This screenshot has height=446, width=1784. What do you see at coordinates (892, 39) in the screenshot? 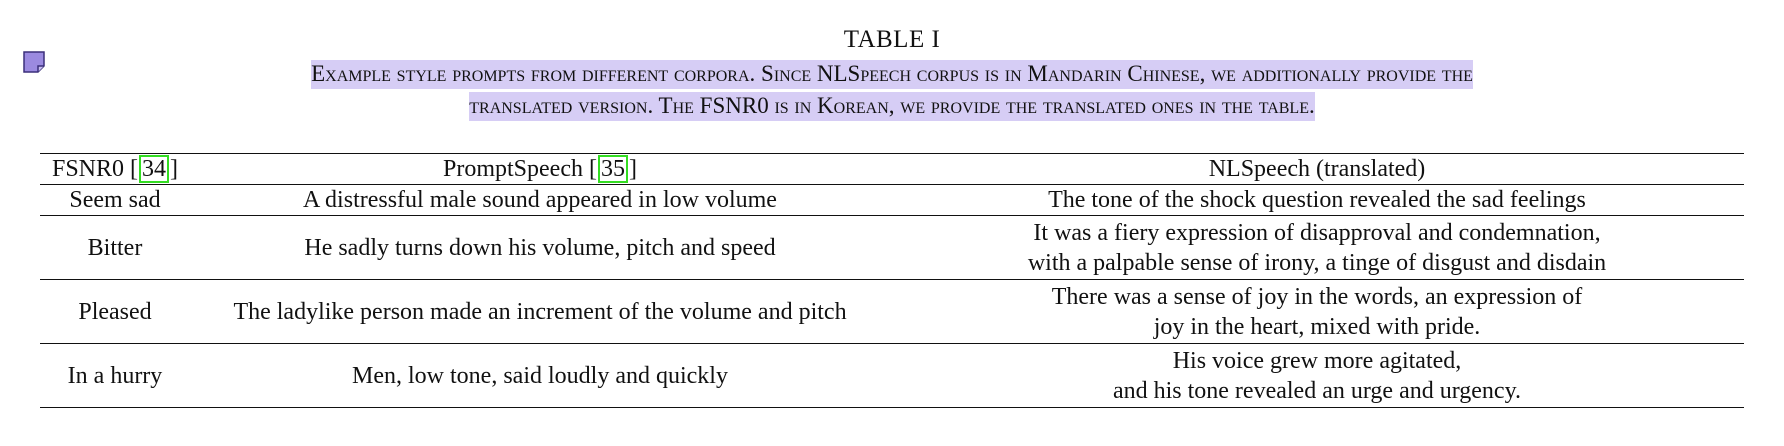
I see `table-title: TABLE I` at bounding box center [892, 39].